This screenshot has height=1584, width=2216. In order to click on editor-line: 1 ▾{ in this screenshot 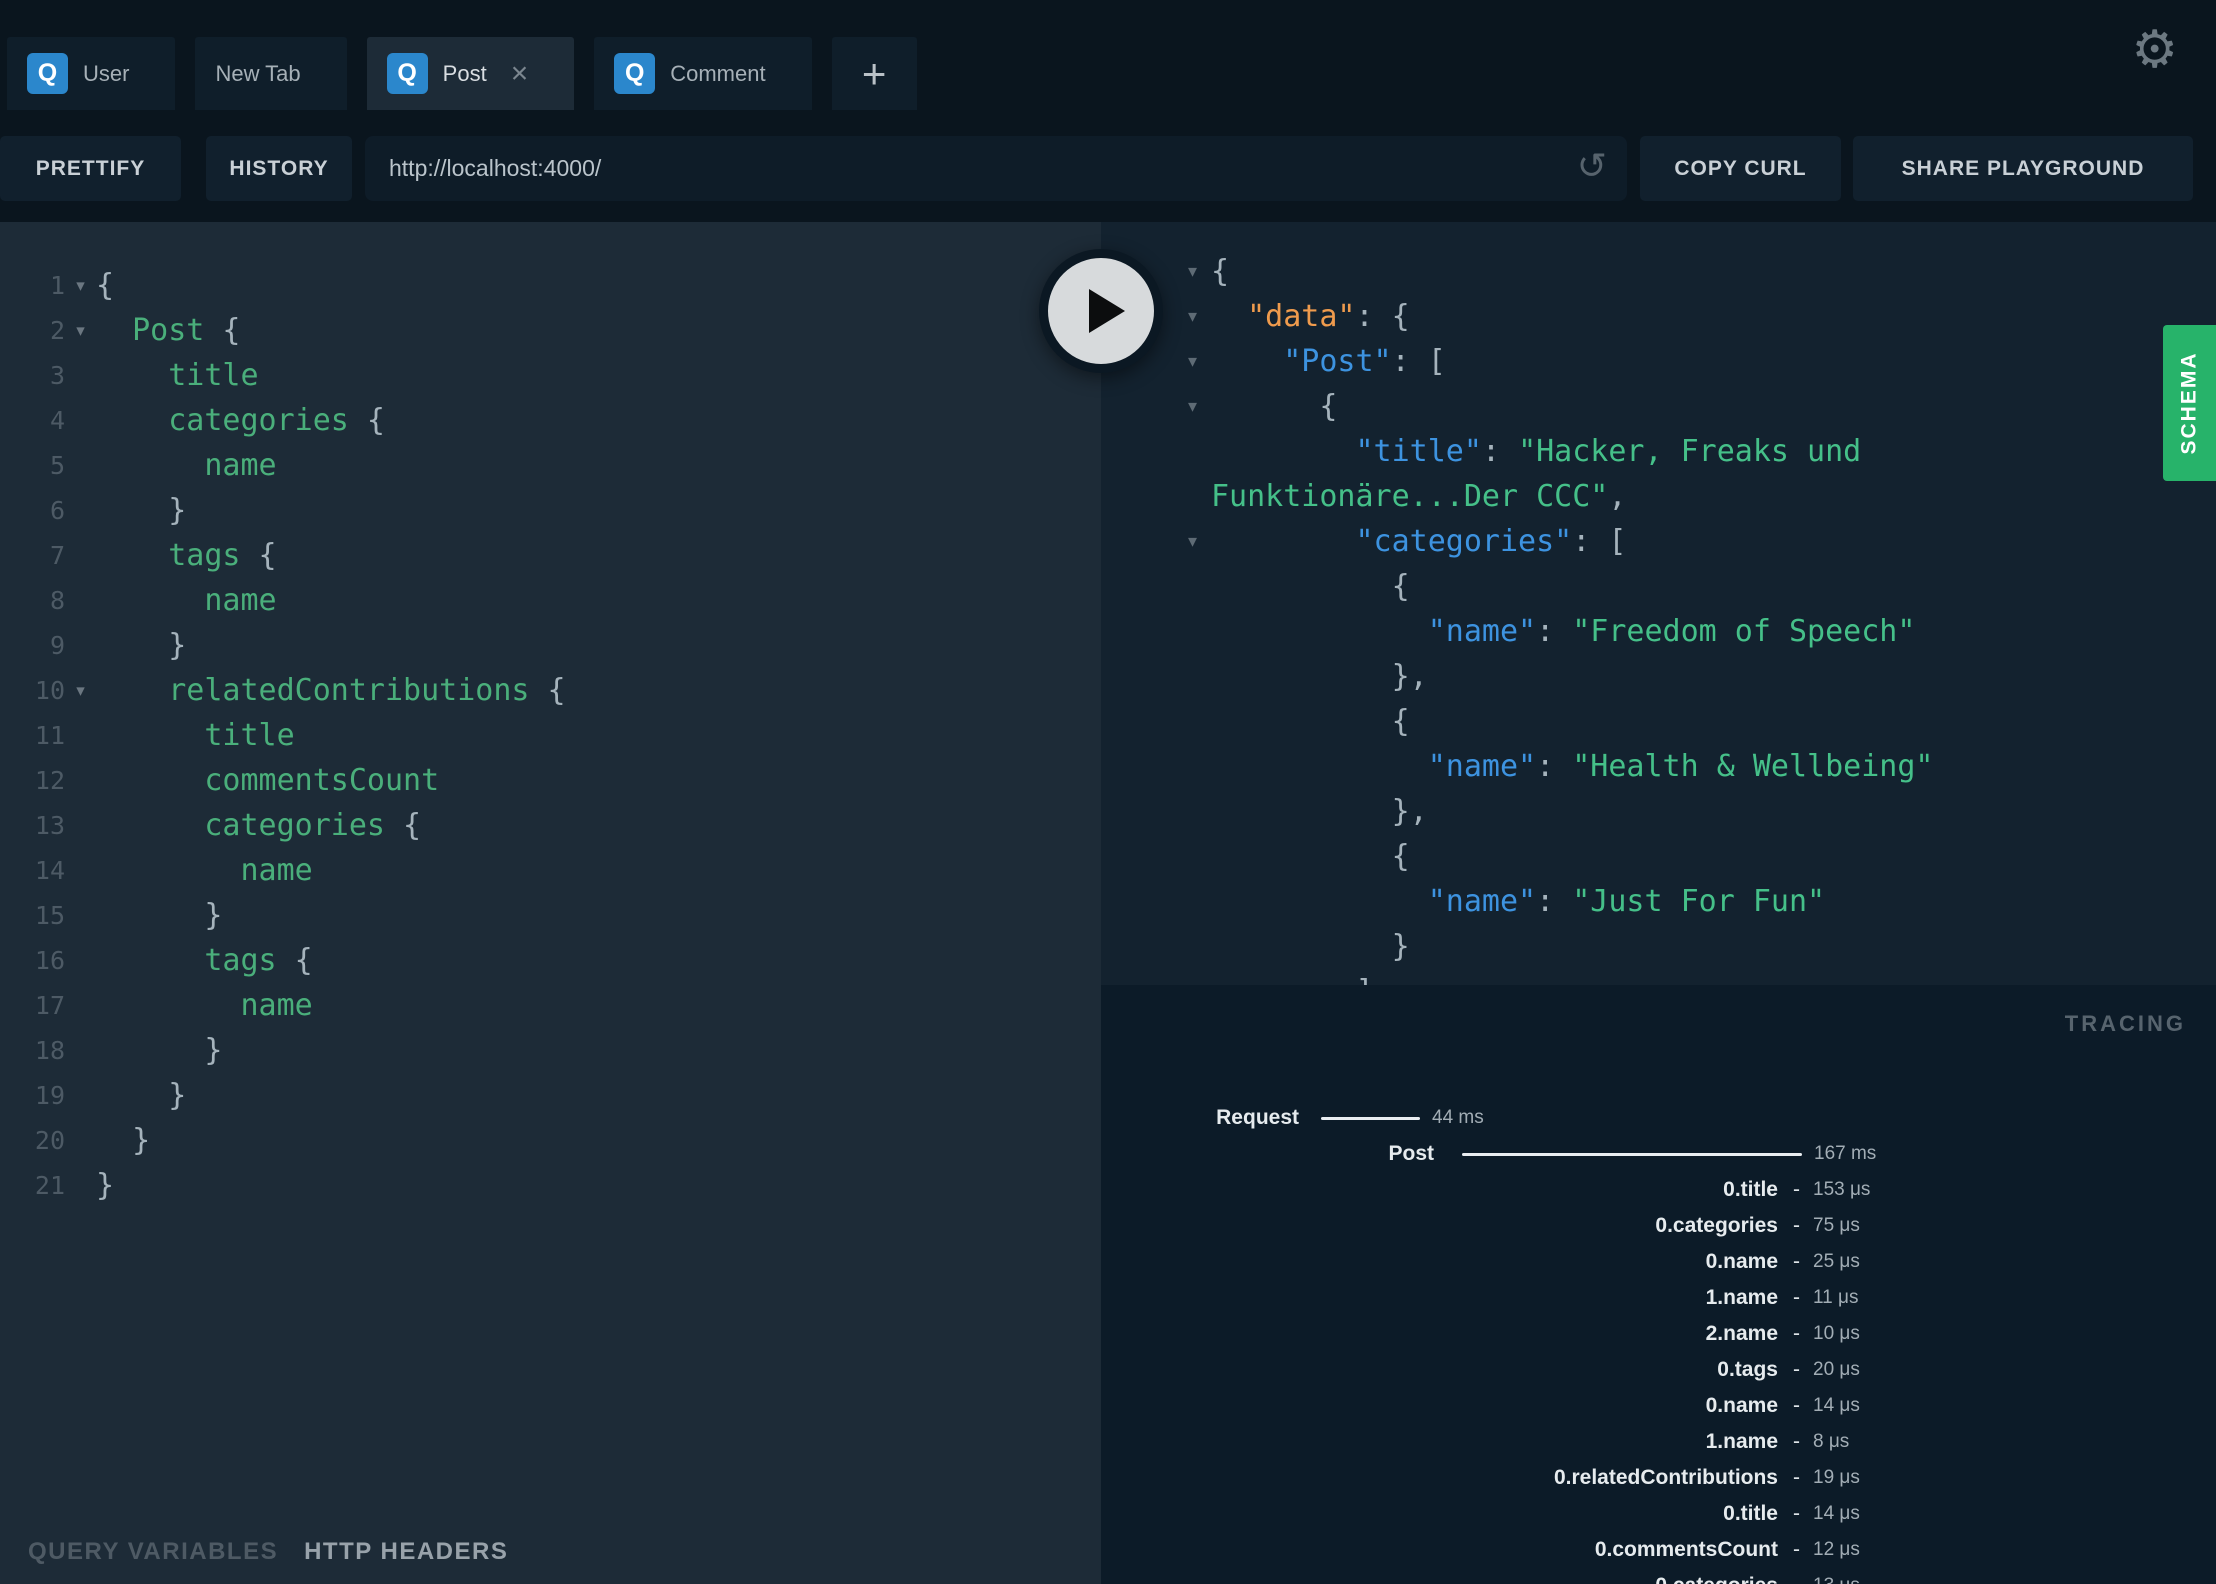, I will do `click(550, 285)`.